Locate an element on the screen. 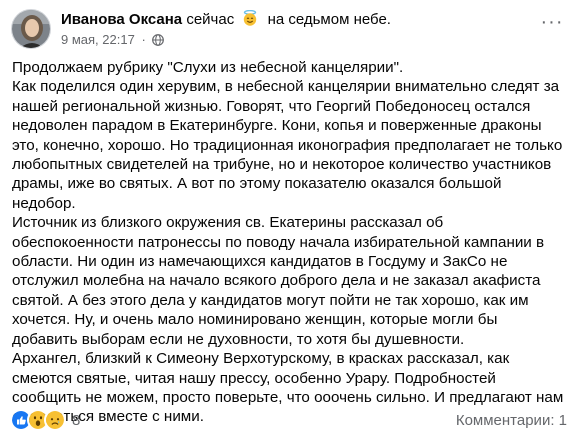 The height and width of the screenshot is (438, 577). more-options-button: ··· is located at coordinates (552, 23).